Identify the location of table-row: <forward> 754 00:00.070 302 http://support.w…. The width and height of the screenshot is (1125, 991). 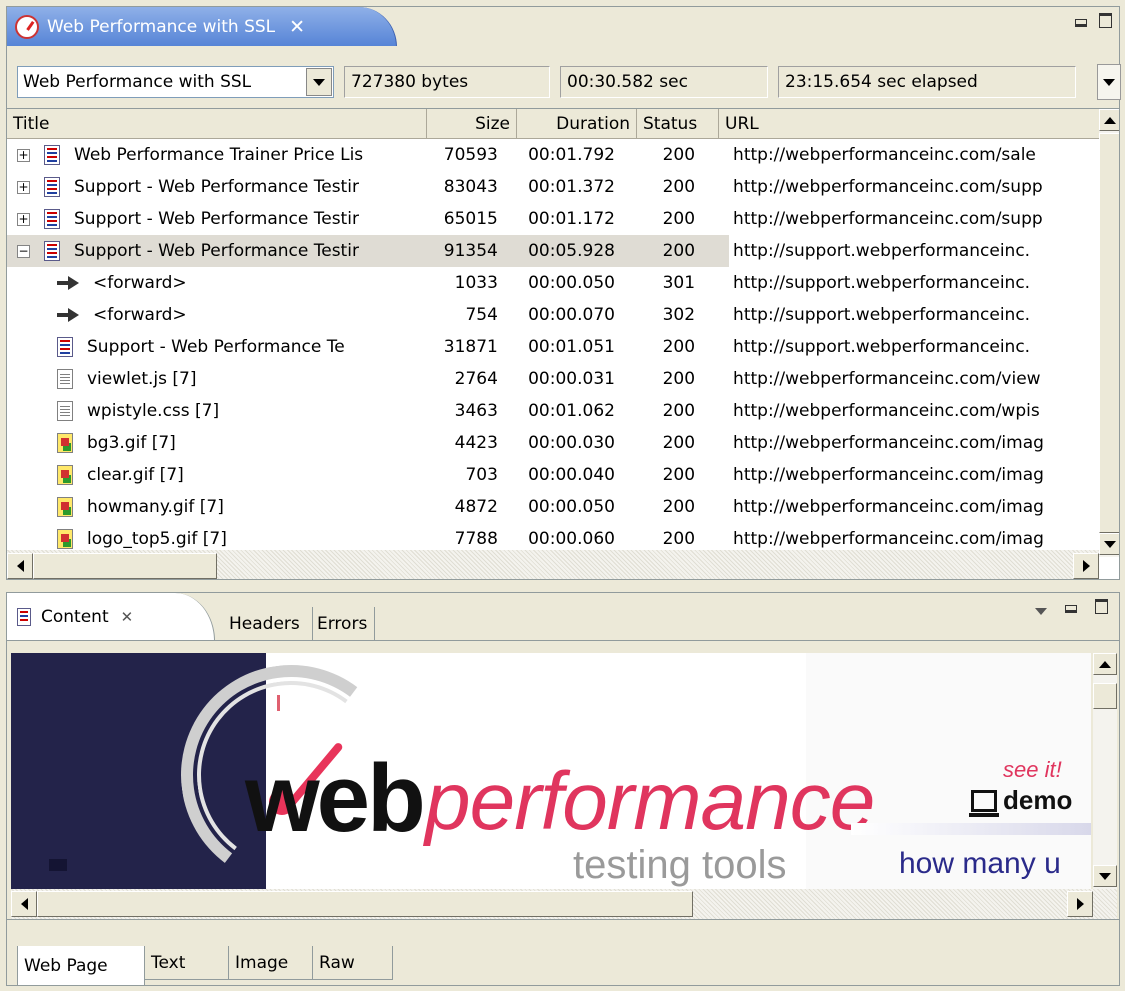
(553, 315).